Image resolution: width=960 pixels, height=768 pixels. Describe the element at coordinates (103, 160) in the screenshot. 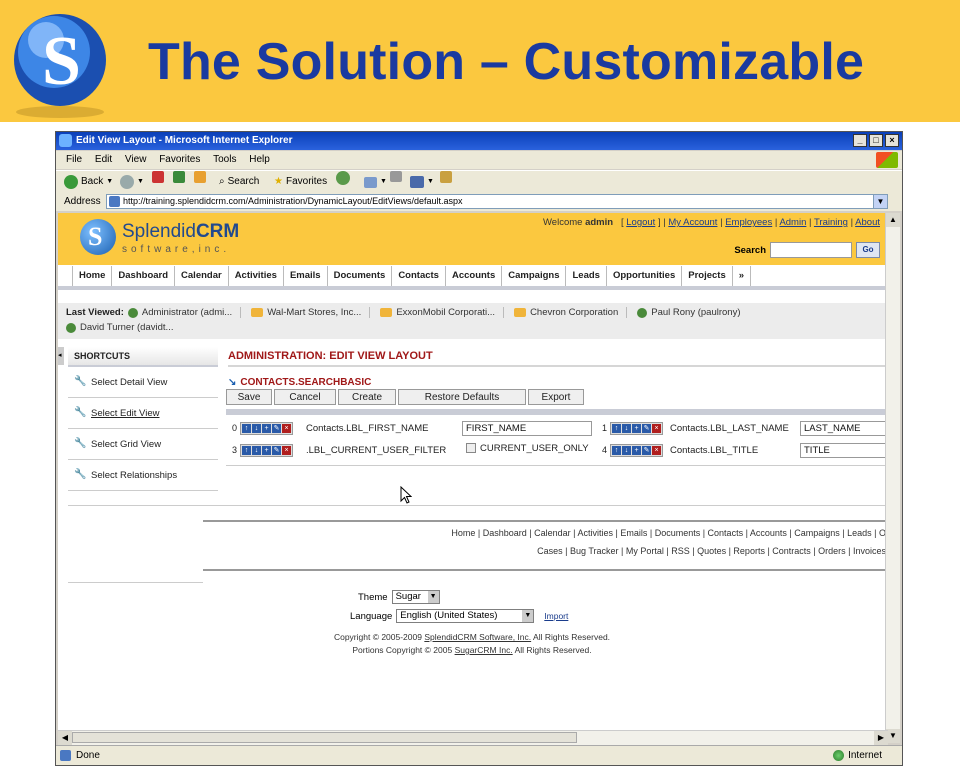

I see `menu-edit: Edit` at that location.